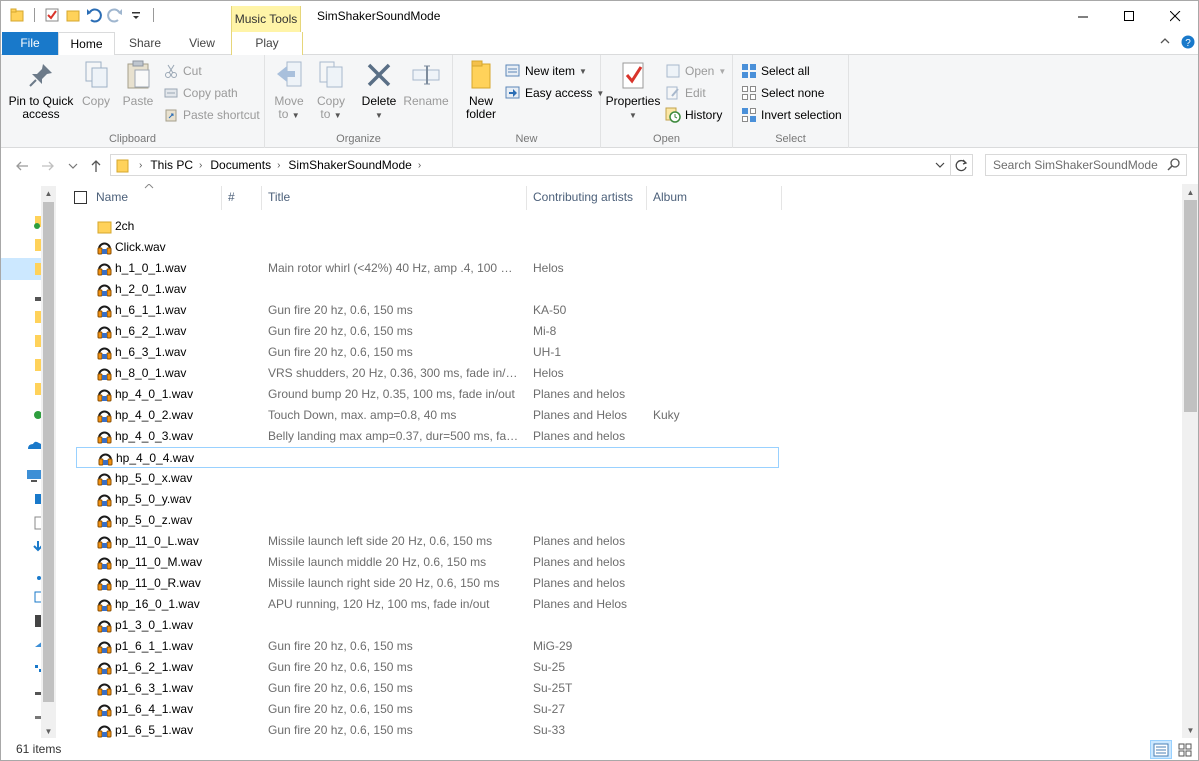 The height and width of the screenshot is (761, 1199). I want to click on paste-button: Paste, so click(138, 83).